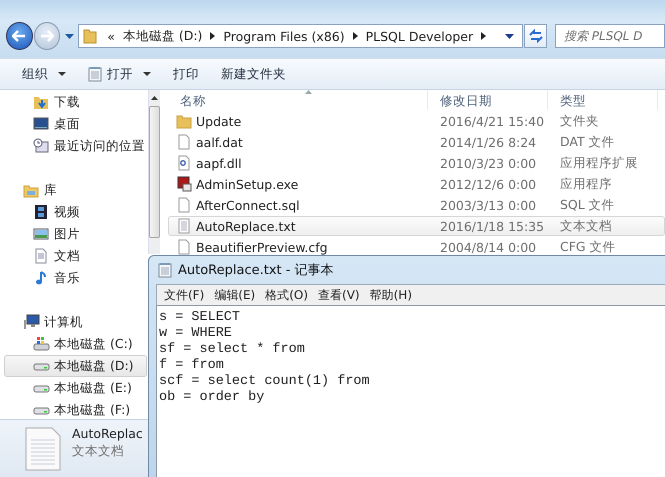 The image size is (665, 477). I want to click on breadcrumb-item: Program Files (x86), so click(284, 36).